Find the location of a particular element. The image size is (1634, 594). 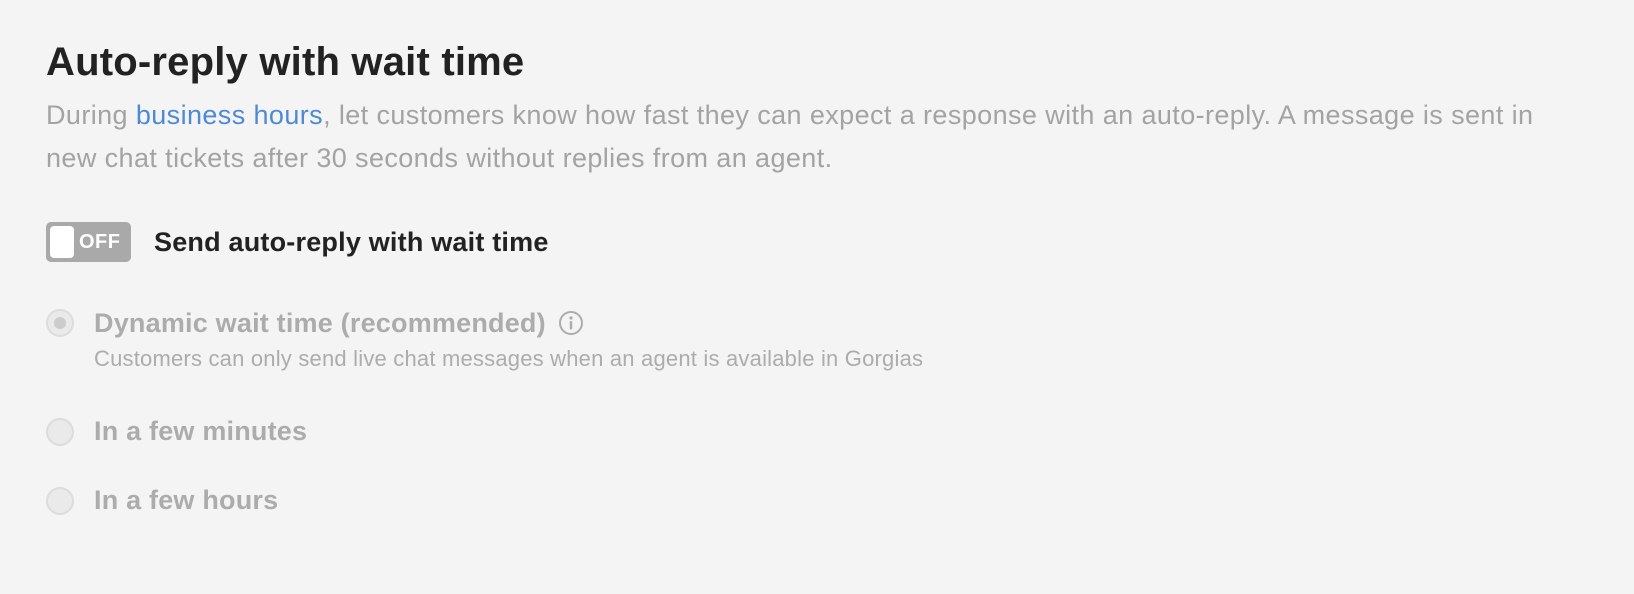

description-text-start: During is located at coordinates (91, 115).